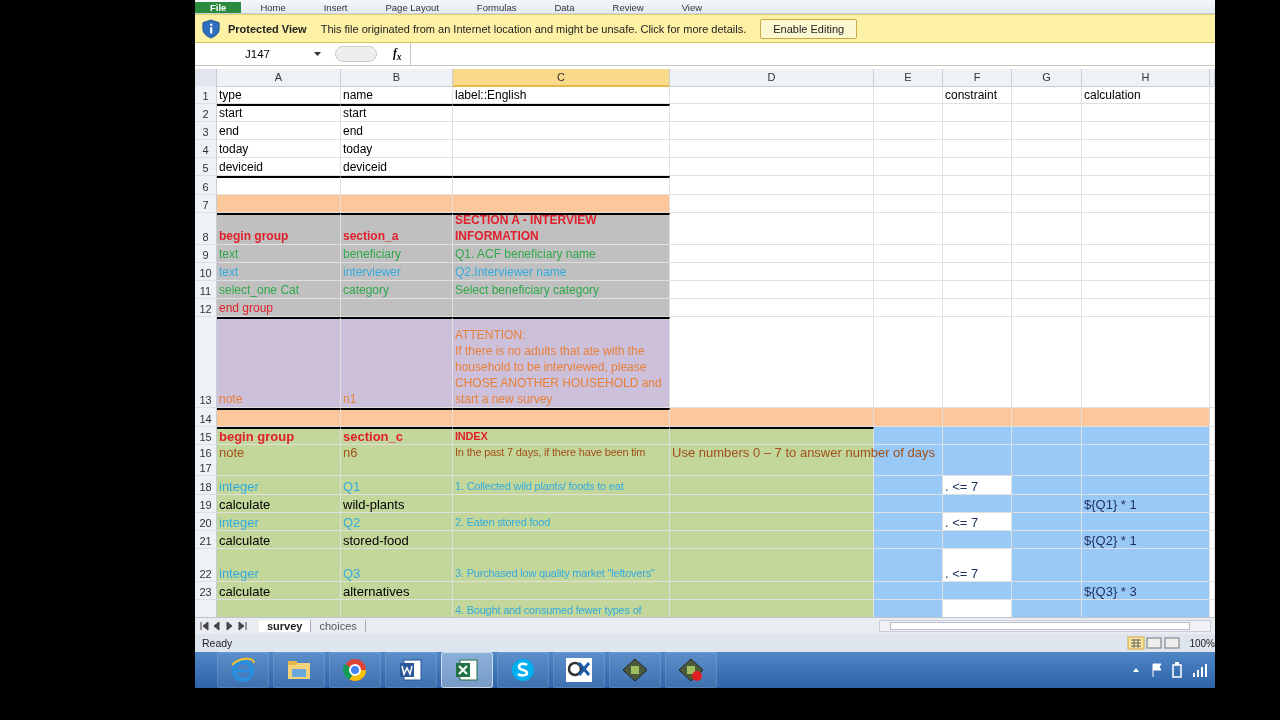 The height and width of the screenshot is (720, 1280). What do you see at coordinates (206, 229) in the screenshot?
I see `row-header: 8` at bounding box center [206, 229].